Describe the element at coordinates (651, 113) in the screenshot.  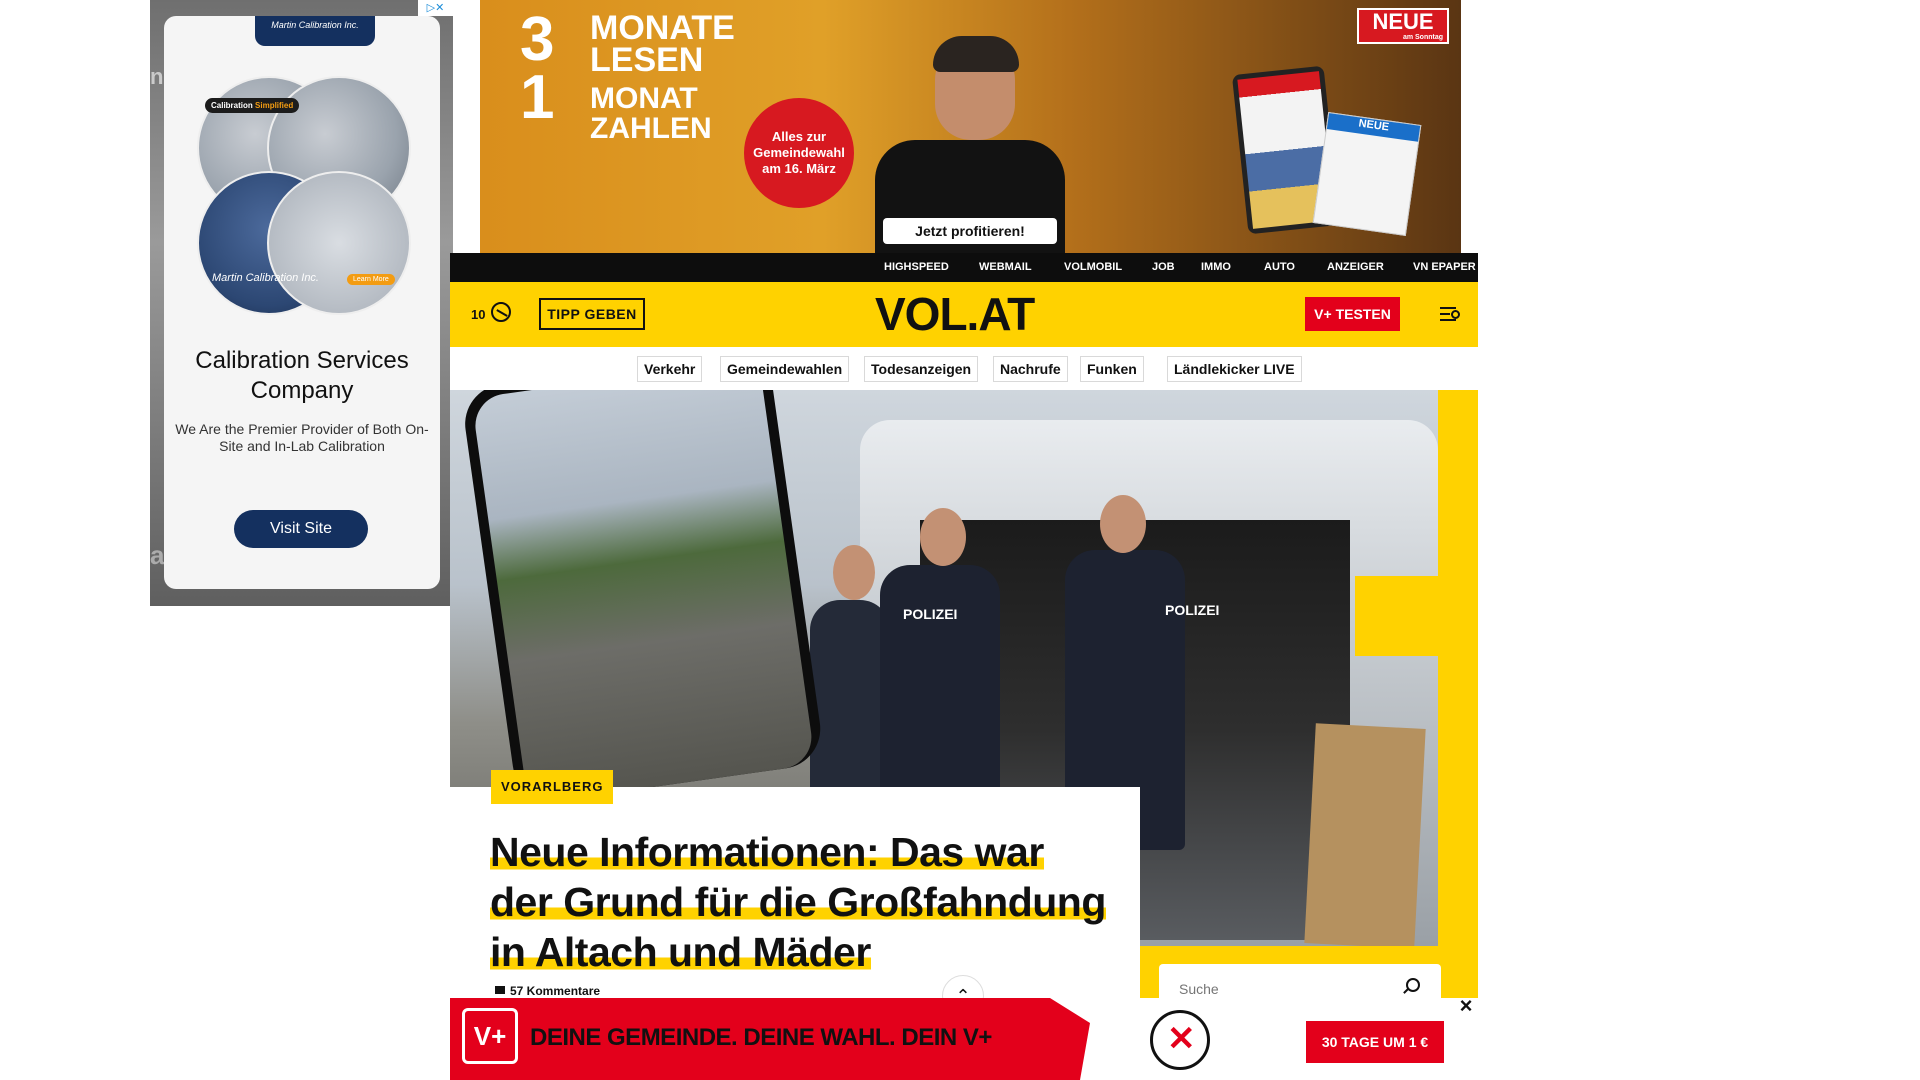
I see `promo-text-monat-zahlen: MONAT ZAHLEN` at that location.